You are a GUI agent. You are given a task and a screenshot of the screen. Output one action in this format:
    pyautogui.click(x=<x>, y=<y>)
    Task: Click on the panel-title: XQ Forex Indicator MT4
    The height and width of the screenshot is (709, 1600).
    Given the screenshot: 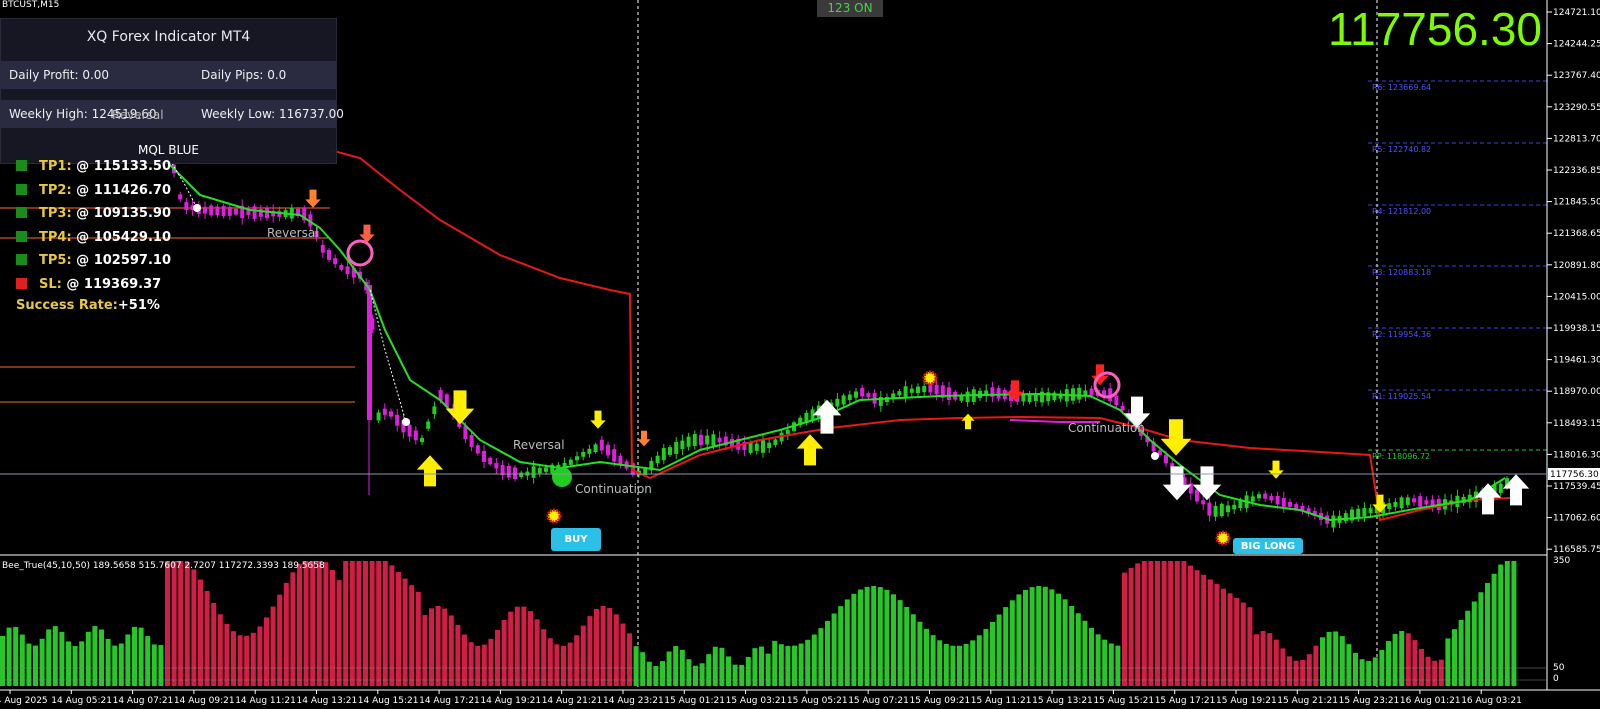 What is the action you would take?
    pyautogui.click(x=168, y=37)
    